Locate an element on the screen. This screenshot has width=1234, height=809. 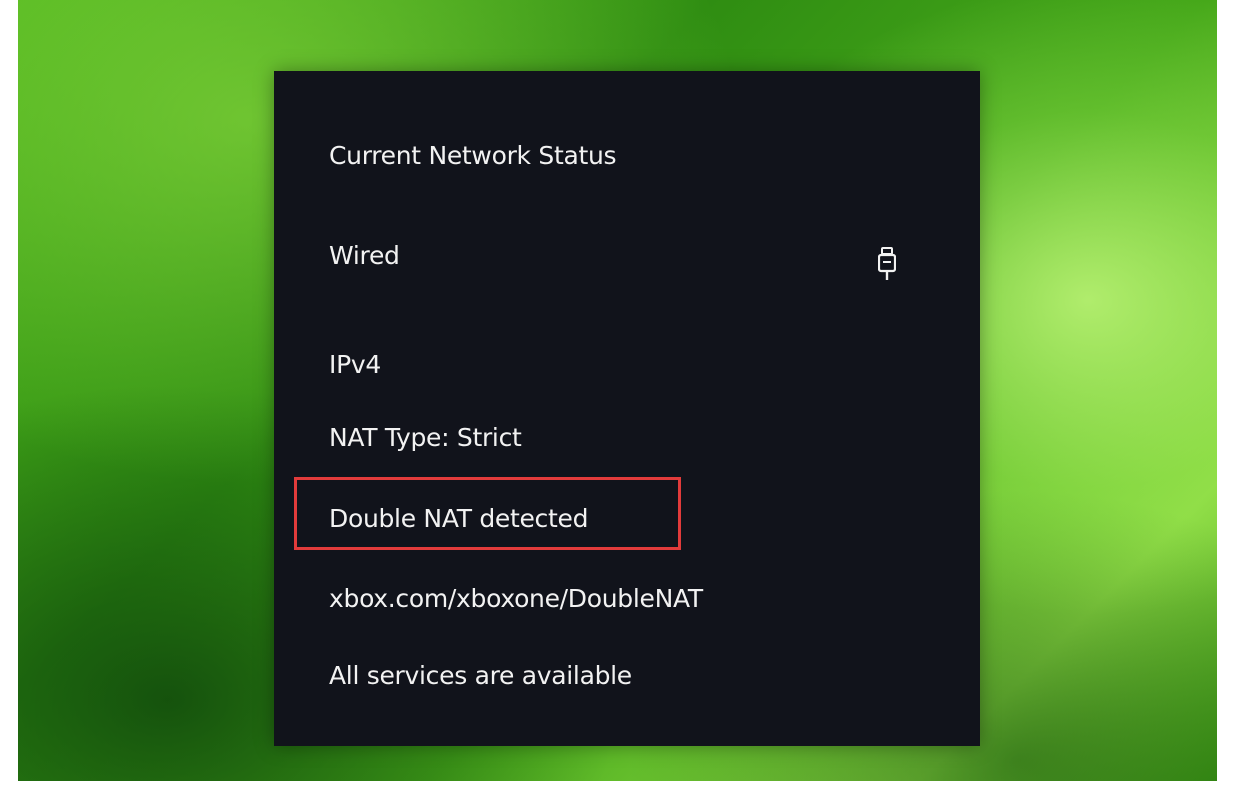
nat-type-label: NAT Type: Strict is located at coordinates (425, 437).